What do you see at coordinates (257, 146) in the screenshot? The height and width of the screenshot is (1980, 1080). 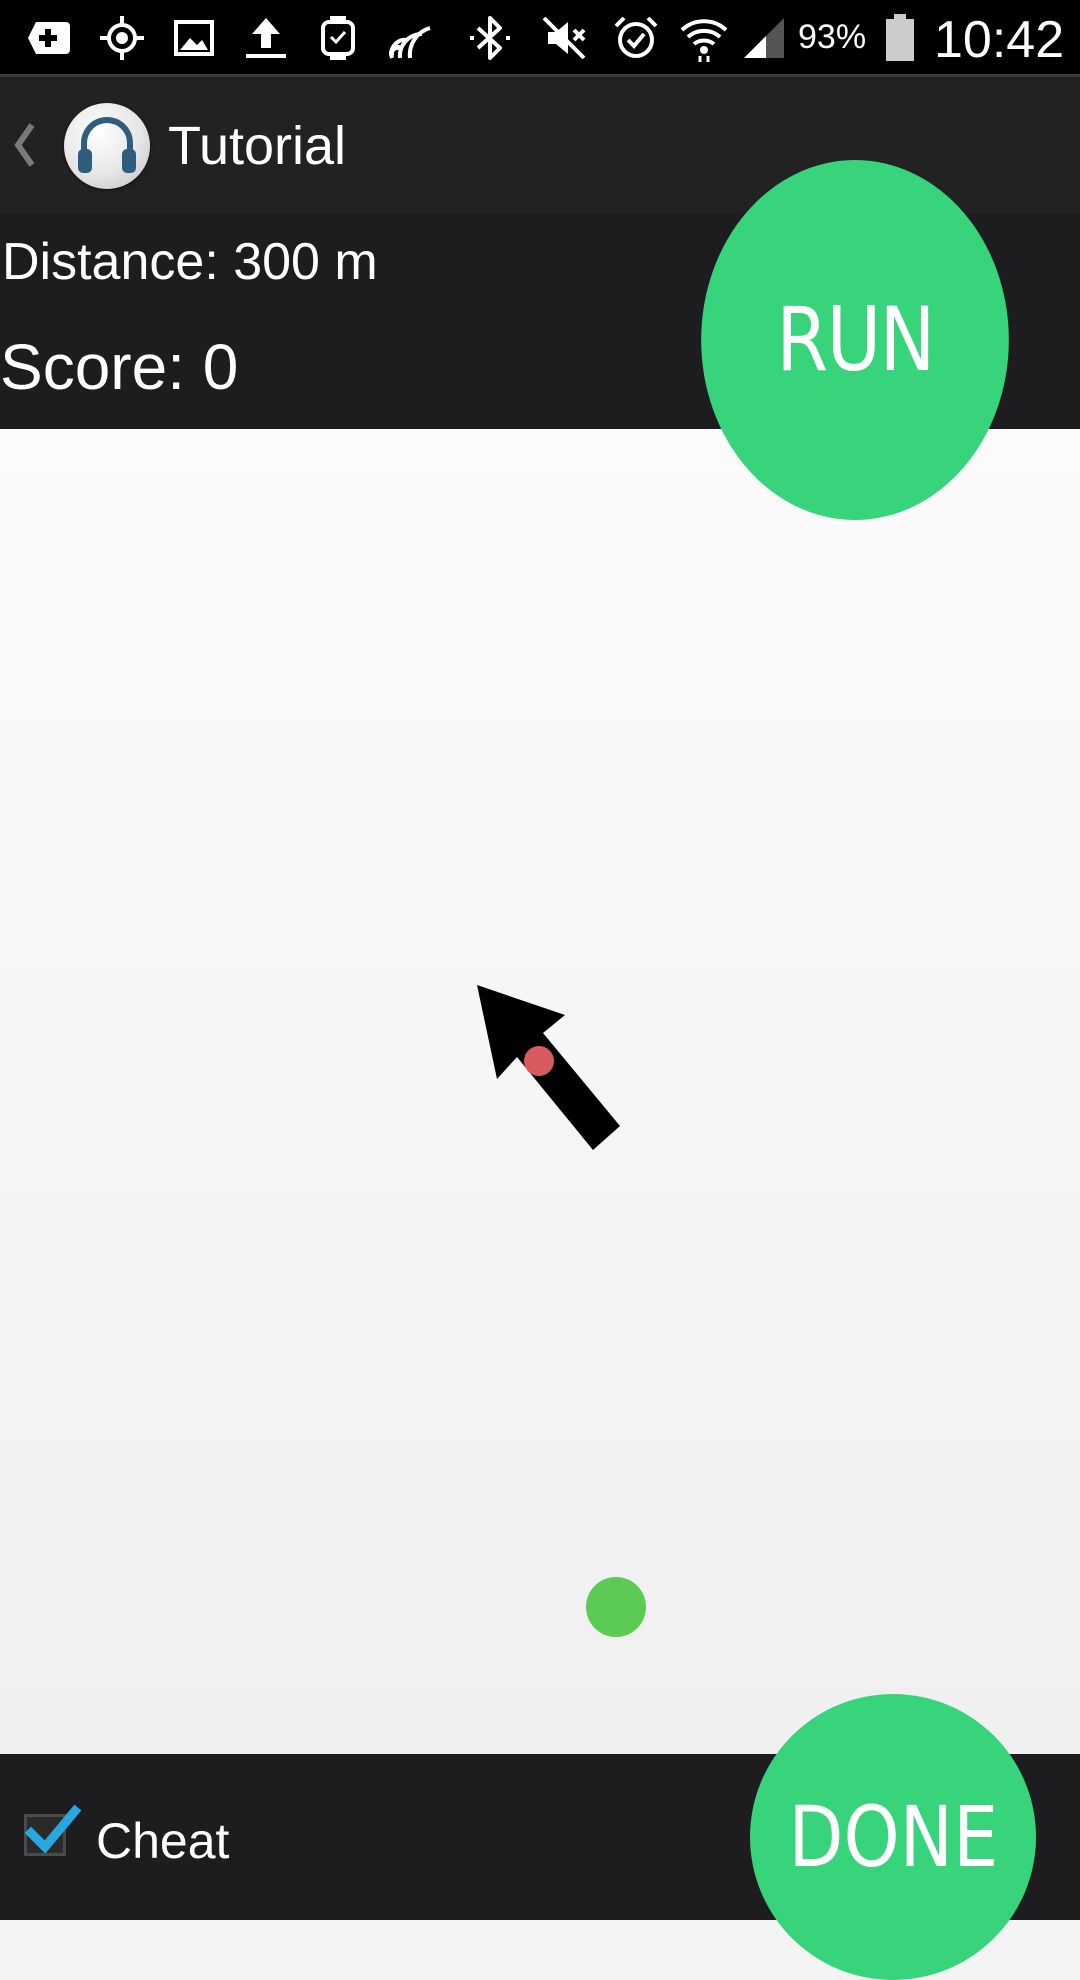 I see `page-title: Tutorial` at bounding box center [257, 146].